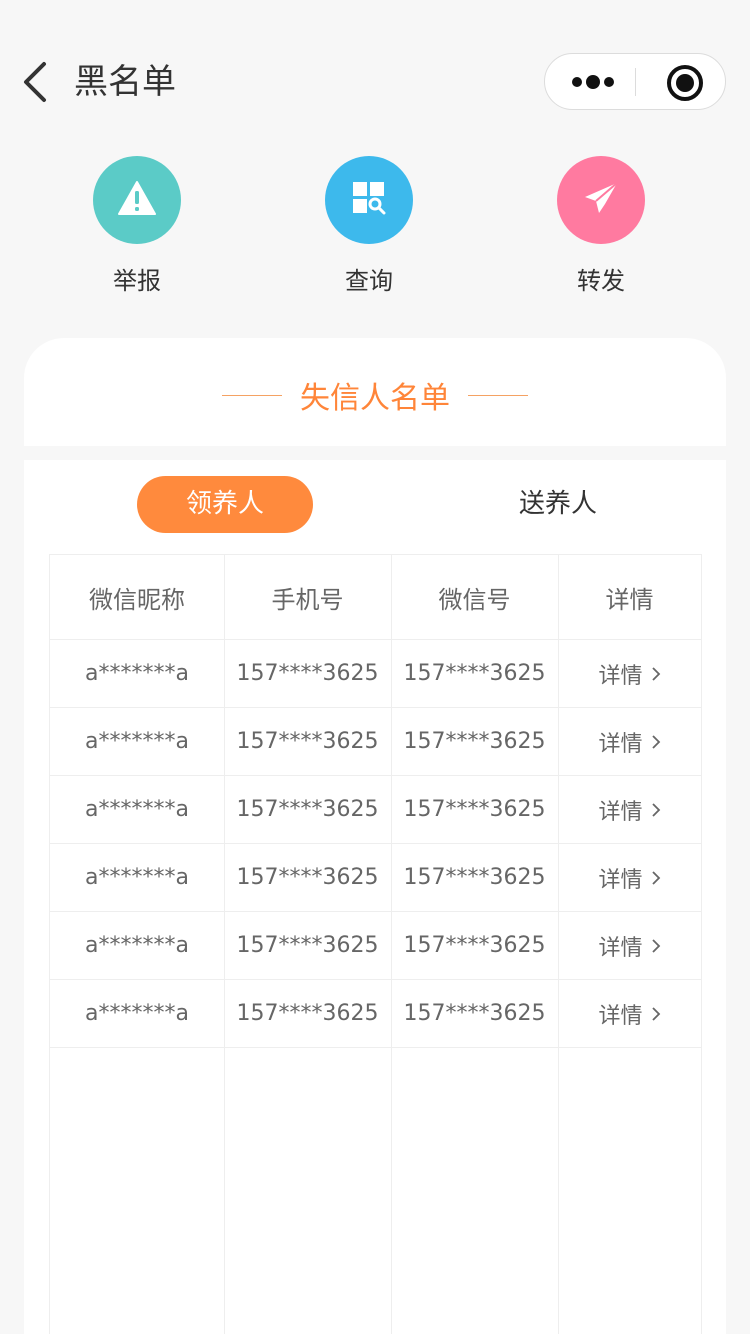 Image resolution: width=750 pixels, height=1334 pixels. What do you see at coordinates (558, 504) in the screenshot?
I see `tab-giver: 送养人` at bounding box center [558, 504].